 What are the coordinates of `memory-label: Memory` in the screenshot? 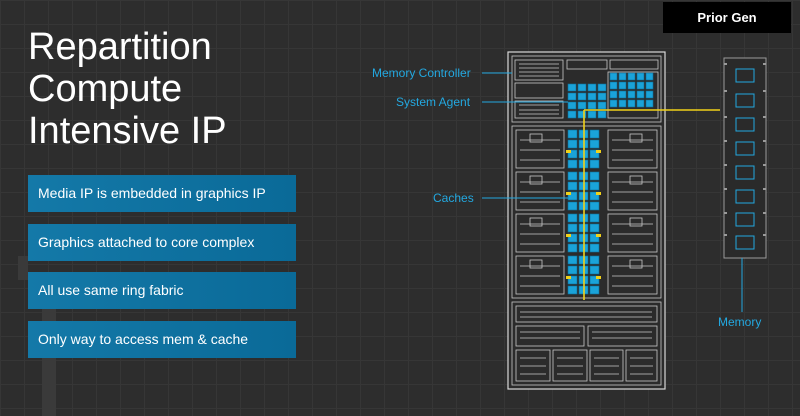 It's located at (740, 322).